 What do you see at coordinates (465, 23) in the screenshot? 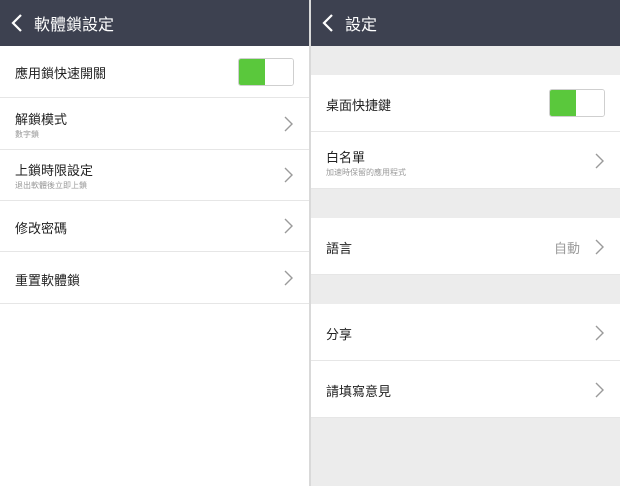
I see `top-bar: 設定` at bounding box center [465, 23].